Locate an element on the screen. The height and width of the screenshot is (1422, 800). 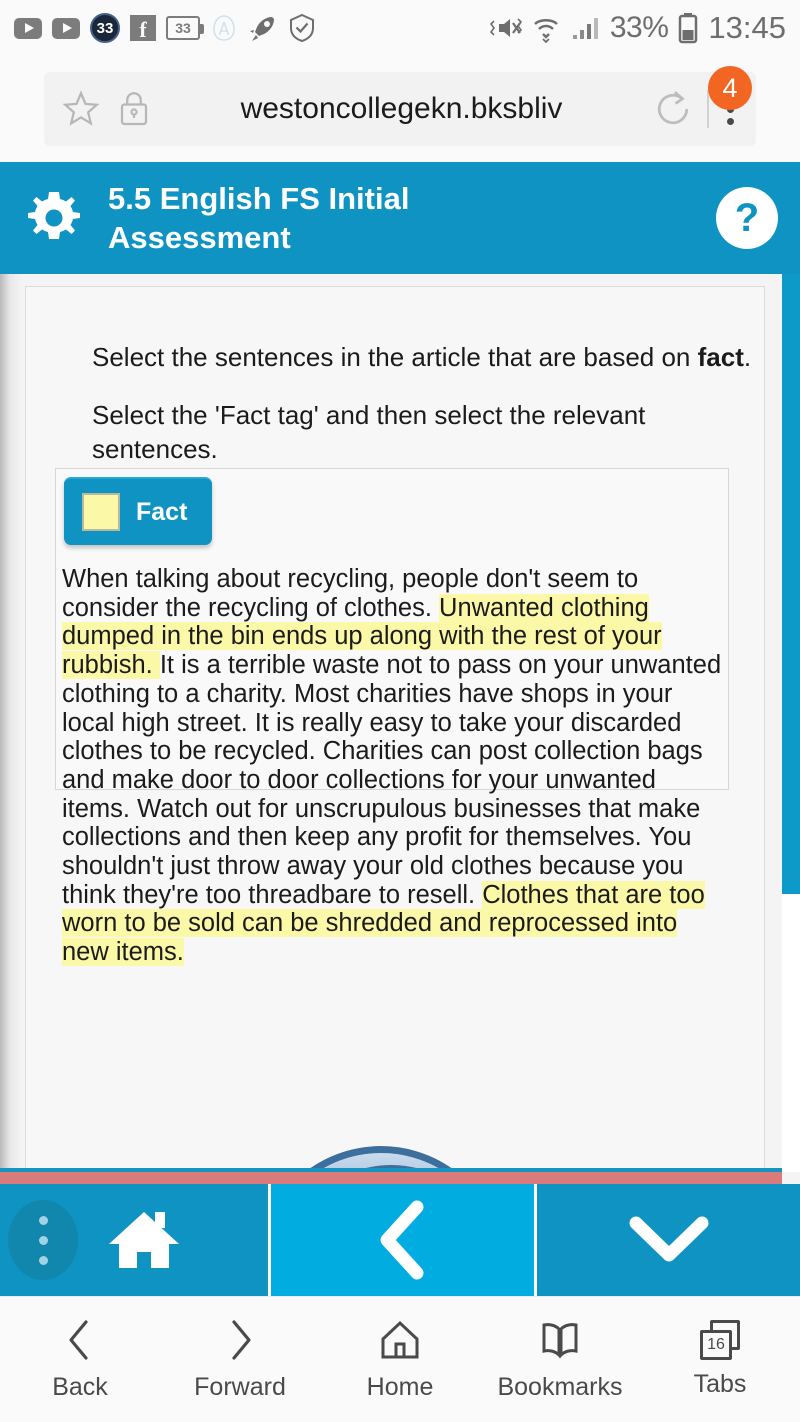
progress-separator-bar is located at coordinates (391, 1178).